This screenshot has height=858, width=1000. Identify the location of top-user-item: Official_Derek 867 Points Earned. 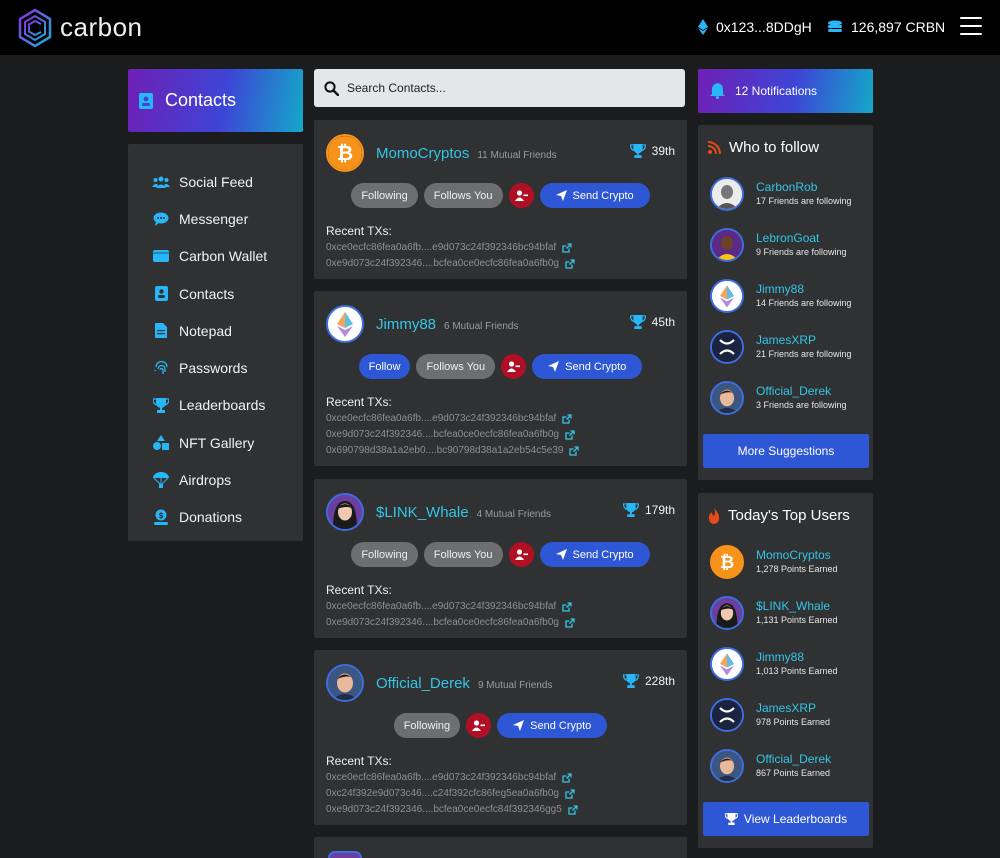
(790, 768).